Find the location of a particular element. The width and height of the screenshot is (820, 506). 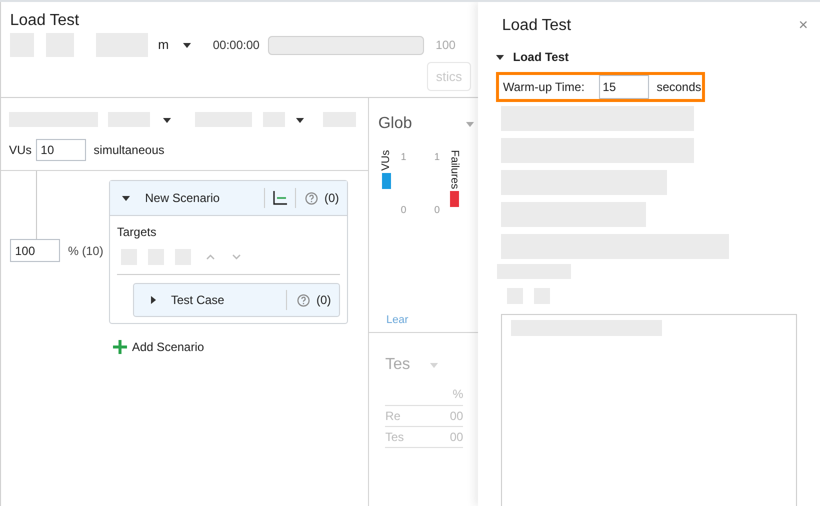

vus-label: VUs is located at coordinates (20, 150).